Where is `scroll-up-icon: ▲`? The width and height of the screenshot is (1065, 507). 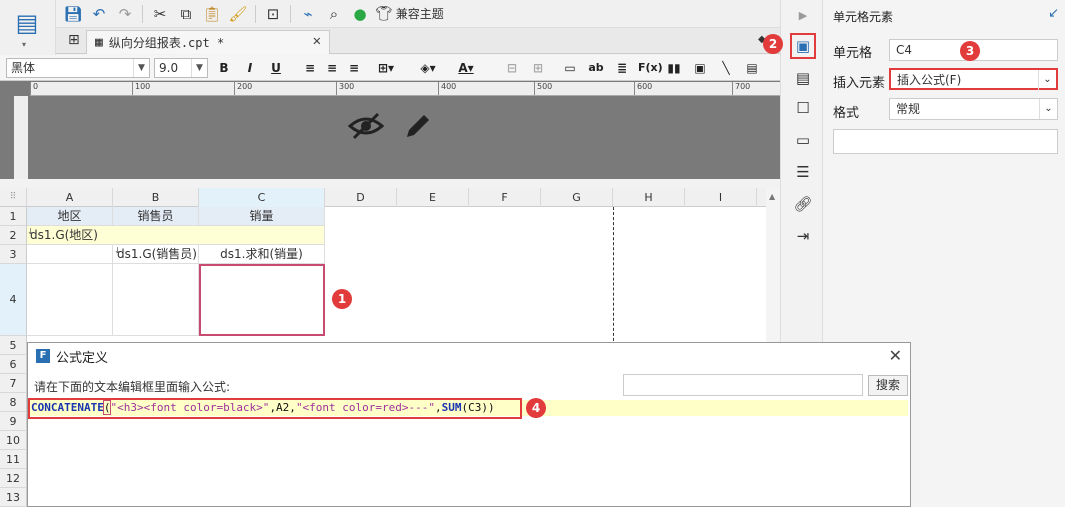 scroll-up-icon: ▲ is located at coordinates (772, 196).